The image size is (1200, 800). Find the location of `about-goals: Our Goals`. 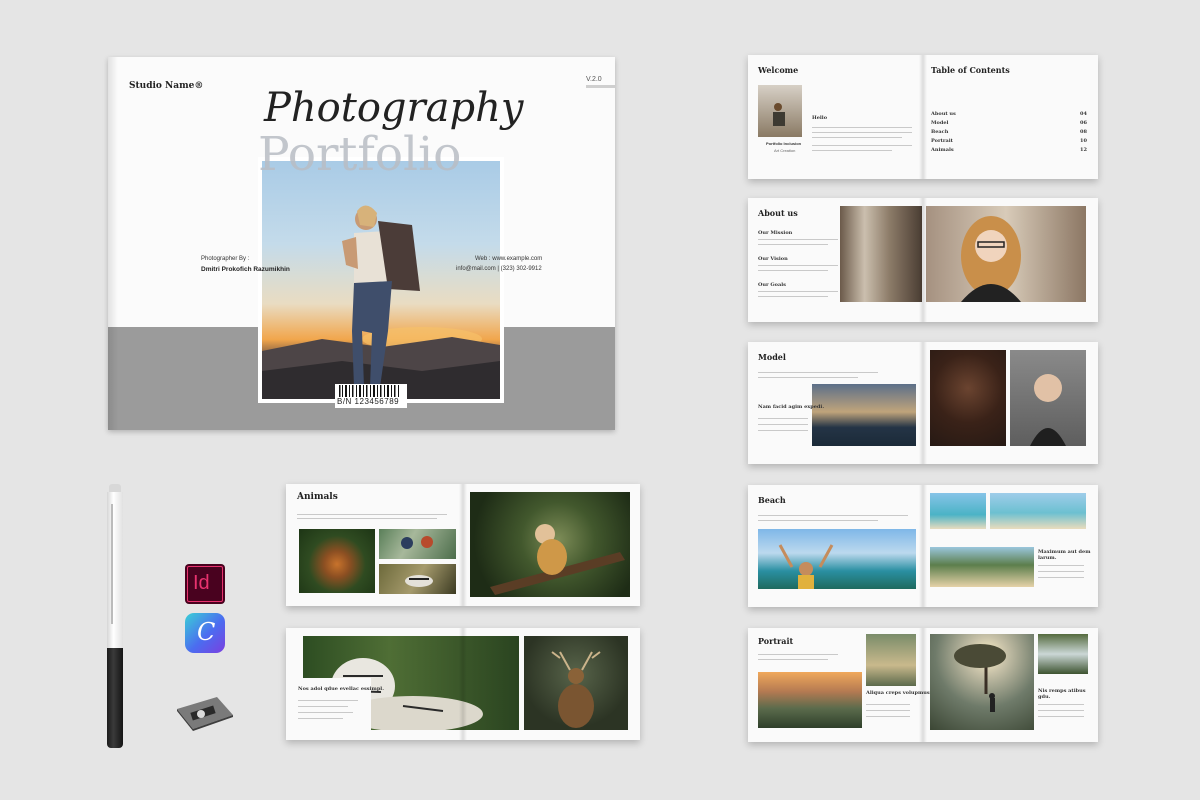

about-goals: Our Goals is located at coordinates (772, 285).